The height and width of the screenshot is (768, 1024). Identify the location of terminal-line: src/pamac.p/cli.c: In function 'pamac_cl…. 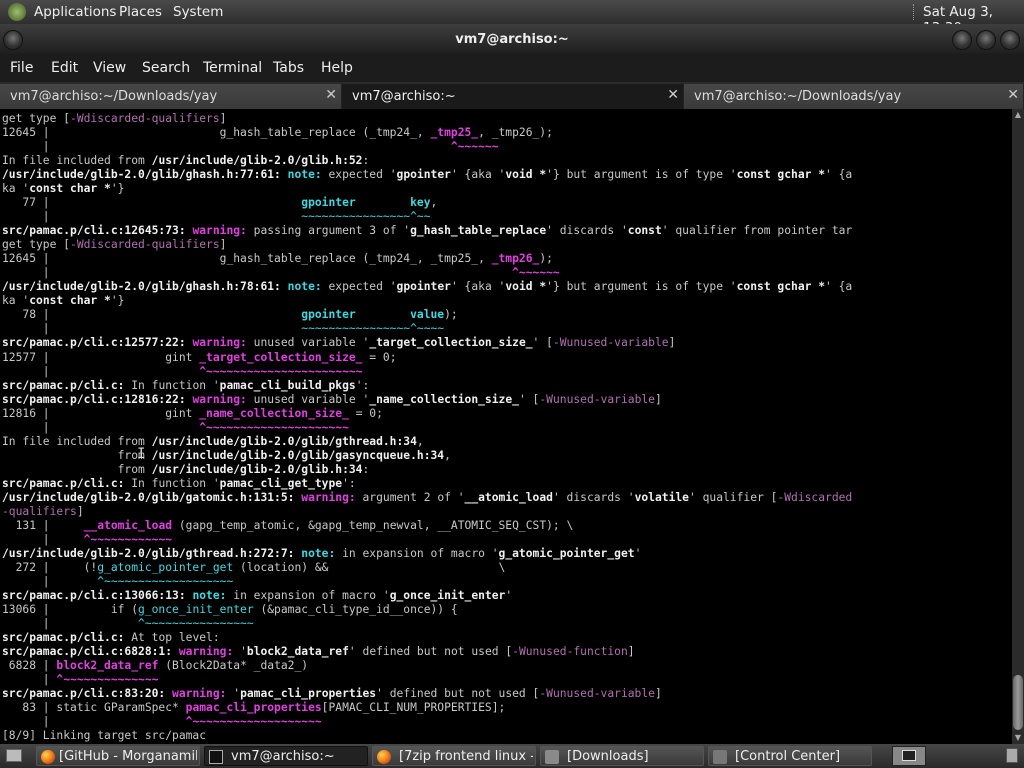
(507, 386).